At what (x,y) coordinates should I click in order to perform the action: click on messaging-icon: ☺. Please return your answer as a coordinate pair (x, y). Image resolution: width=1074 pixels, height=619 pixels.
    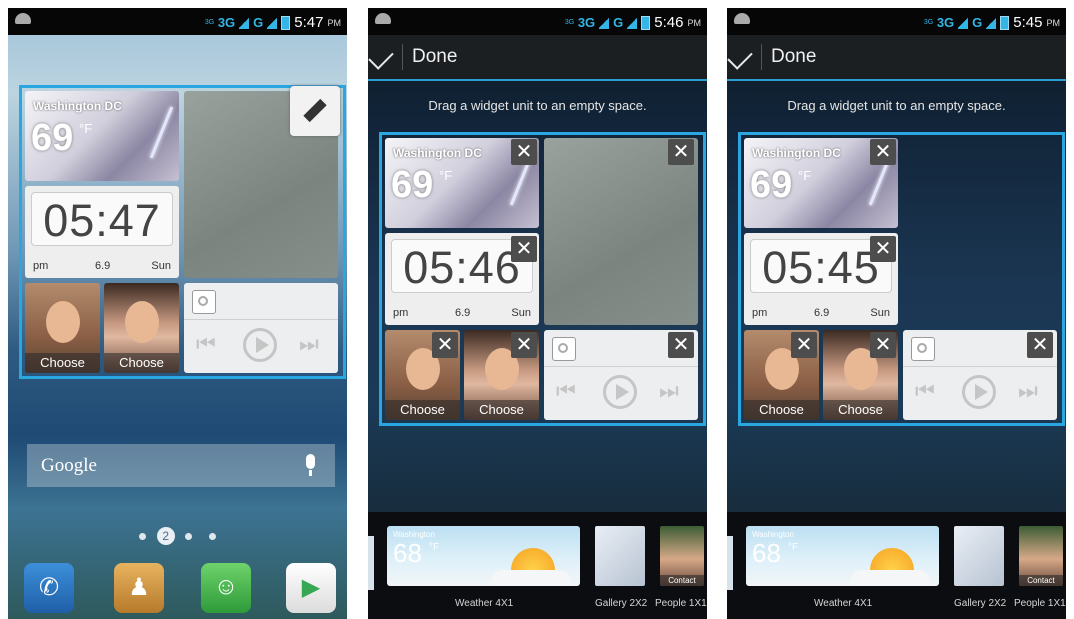
    Looking at the image, I should click on (226, 588).